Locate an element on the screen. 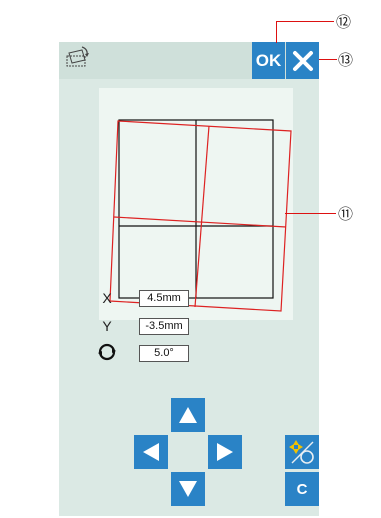  move-rotate-toggle-icon is located at coordinates (301, 452).